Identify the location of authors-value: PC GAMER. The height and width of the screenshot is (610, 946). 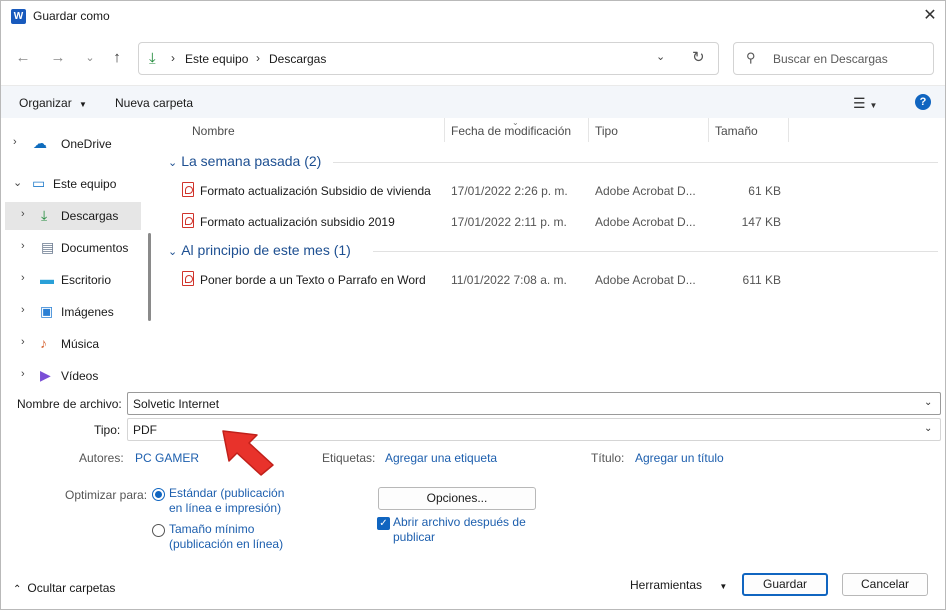
(167, 458).